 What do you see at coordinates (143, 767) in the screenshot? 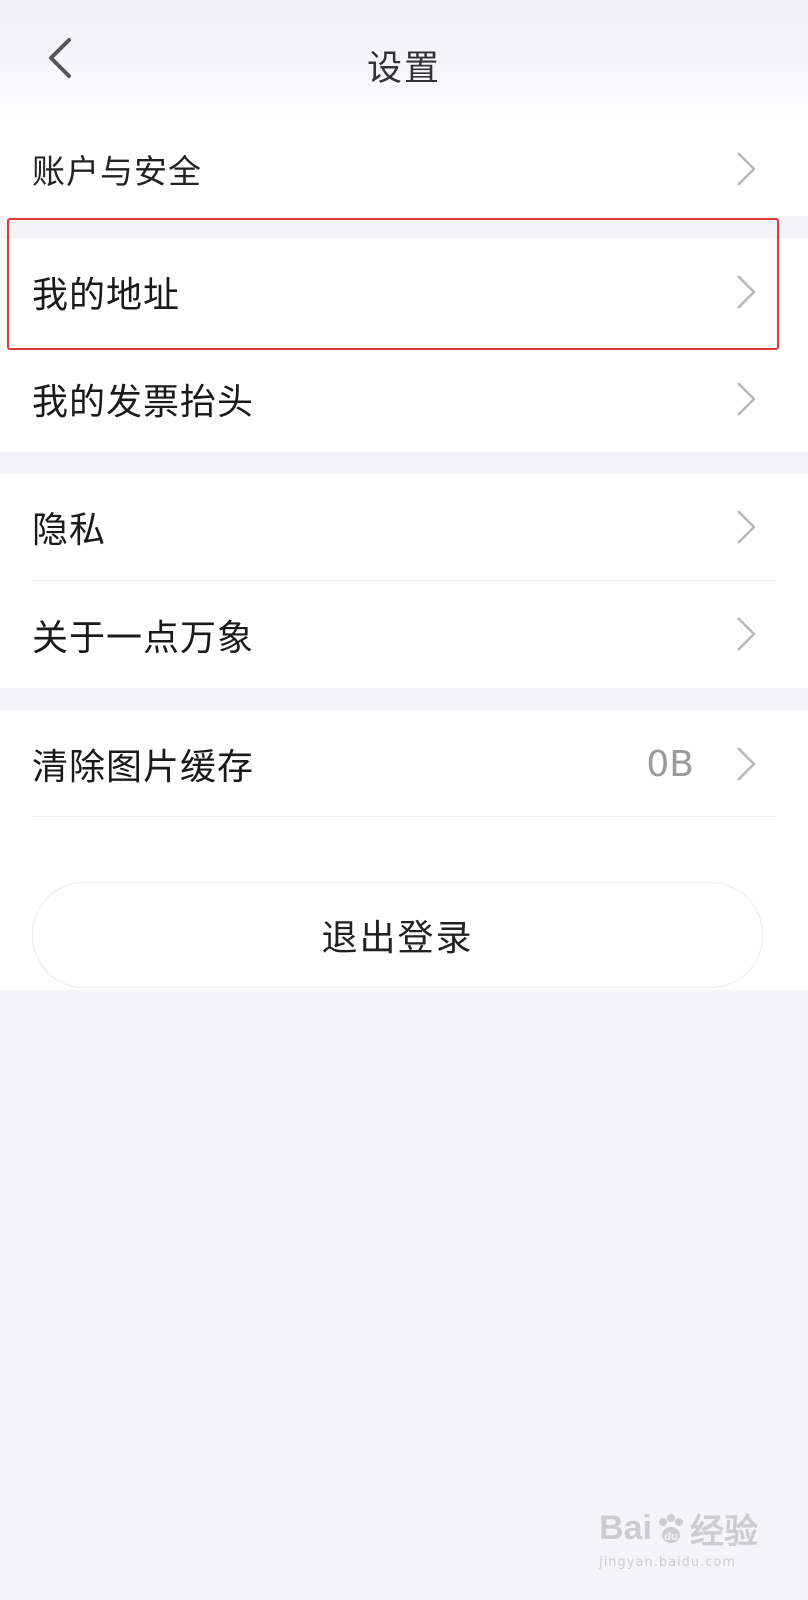
I see `menu-item-label: 清除图片缓存` at bounding box center [143, 767].